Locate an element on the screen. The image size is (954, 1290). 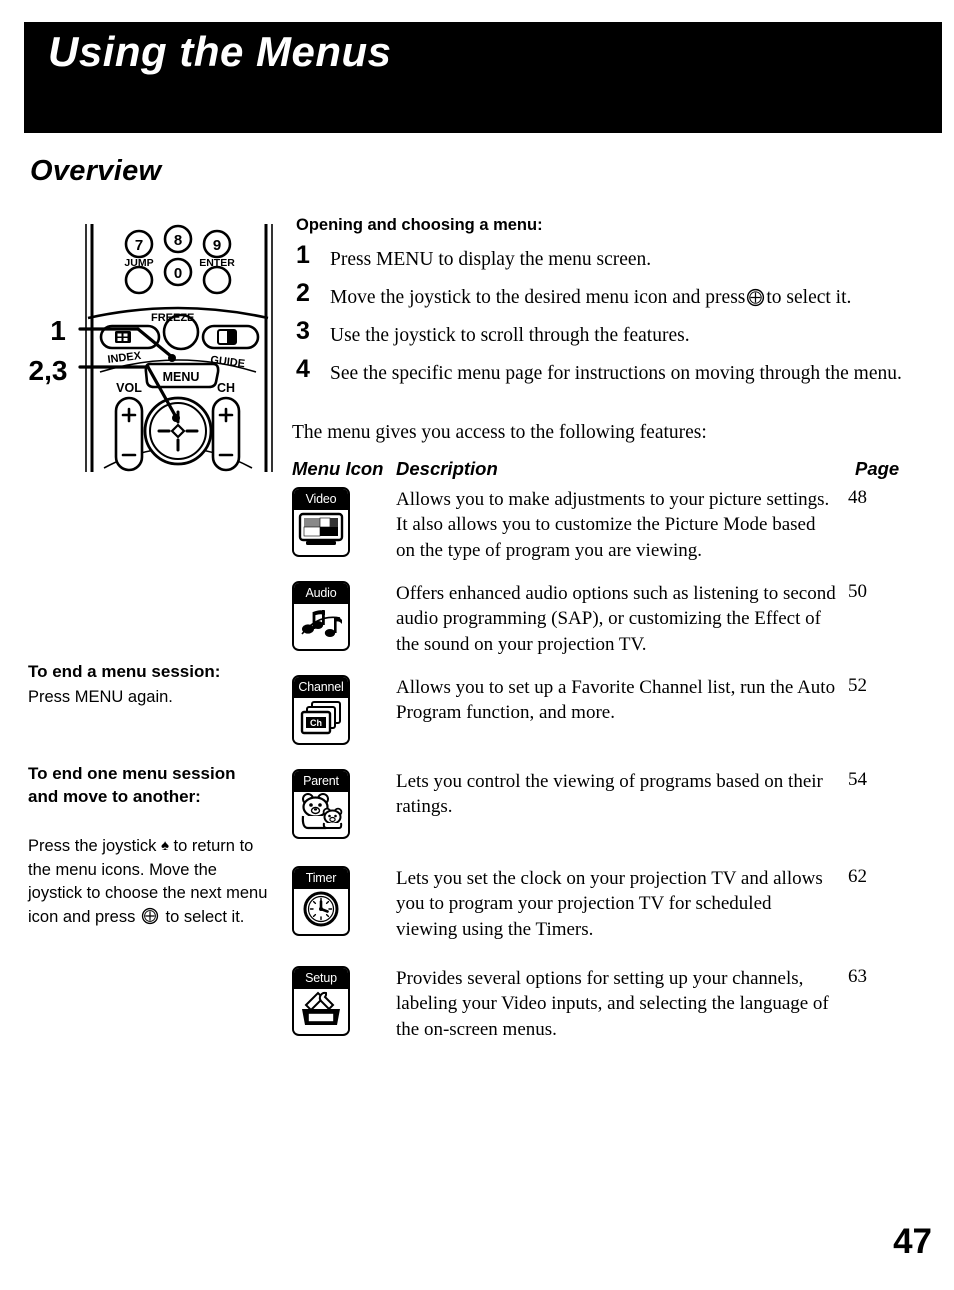
menu-icon-art: Ch is located at coordinates (321, 720).